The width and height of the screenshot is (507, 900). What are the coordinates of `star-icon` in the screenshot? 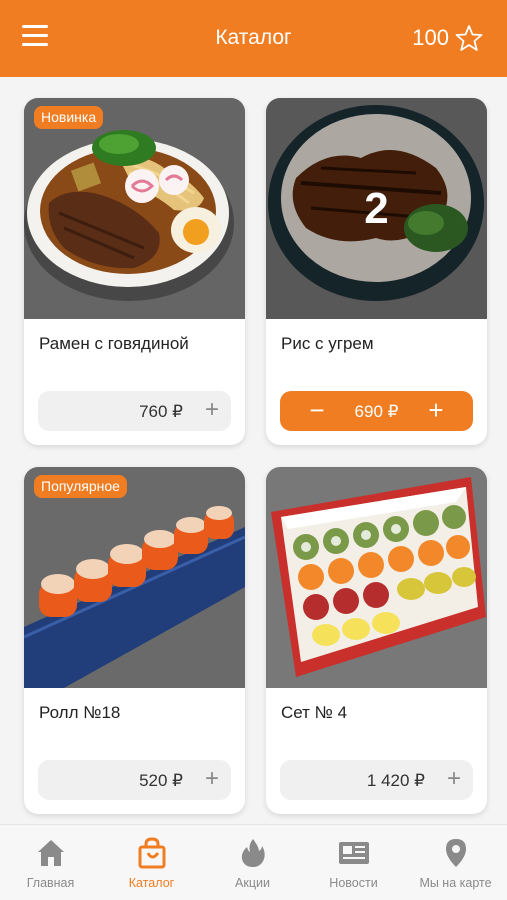 It's located at (469, 38).